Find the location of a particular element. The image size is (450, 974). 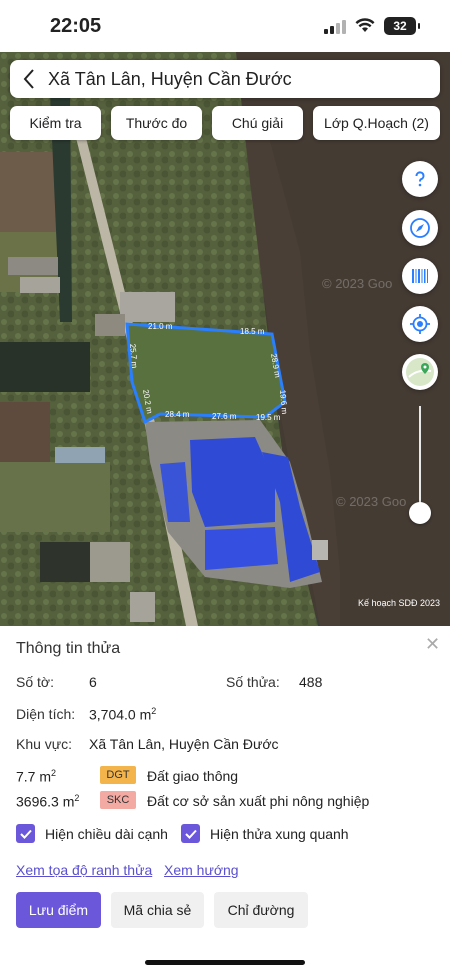

battery-icon: 32 is located at coordinates (402, 26).